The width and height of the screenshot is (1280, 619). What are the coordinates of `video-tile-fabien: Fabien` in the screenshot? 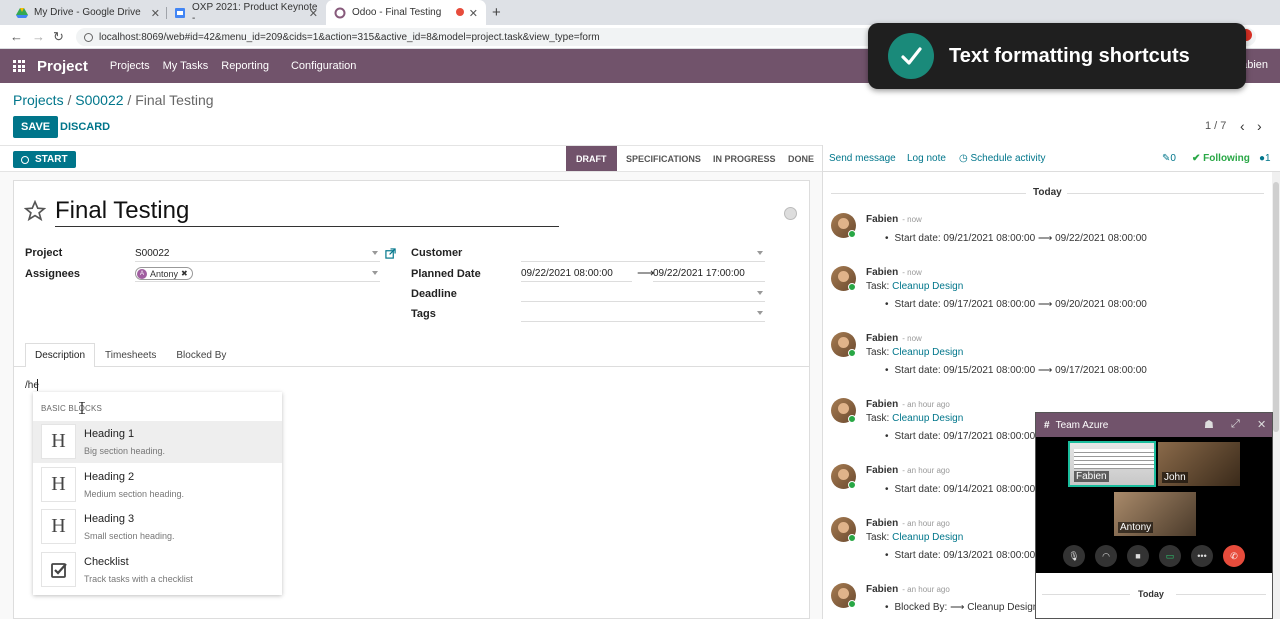 It's located at (1112, 464).